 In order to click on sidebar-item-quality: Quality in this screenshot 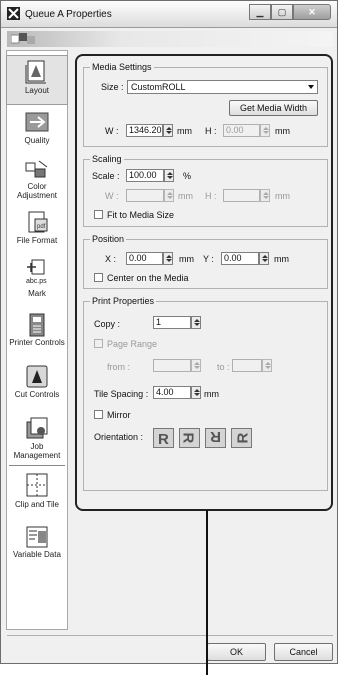, I will do `click(37, 128)`.